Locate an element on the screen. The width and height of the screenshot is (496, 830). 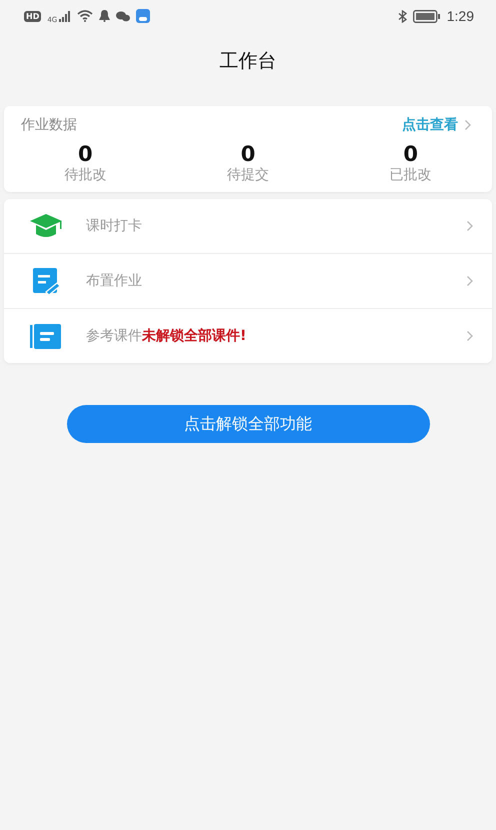
card-title: 作业数据 is located at coordinates (49, 125).